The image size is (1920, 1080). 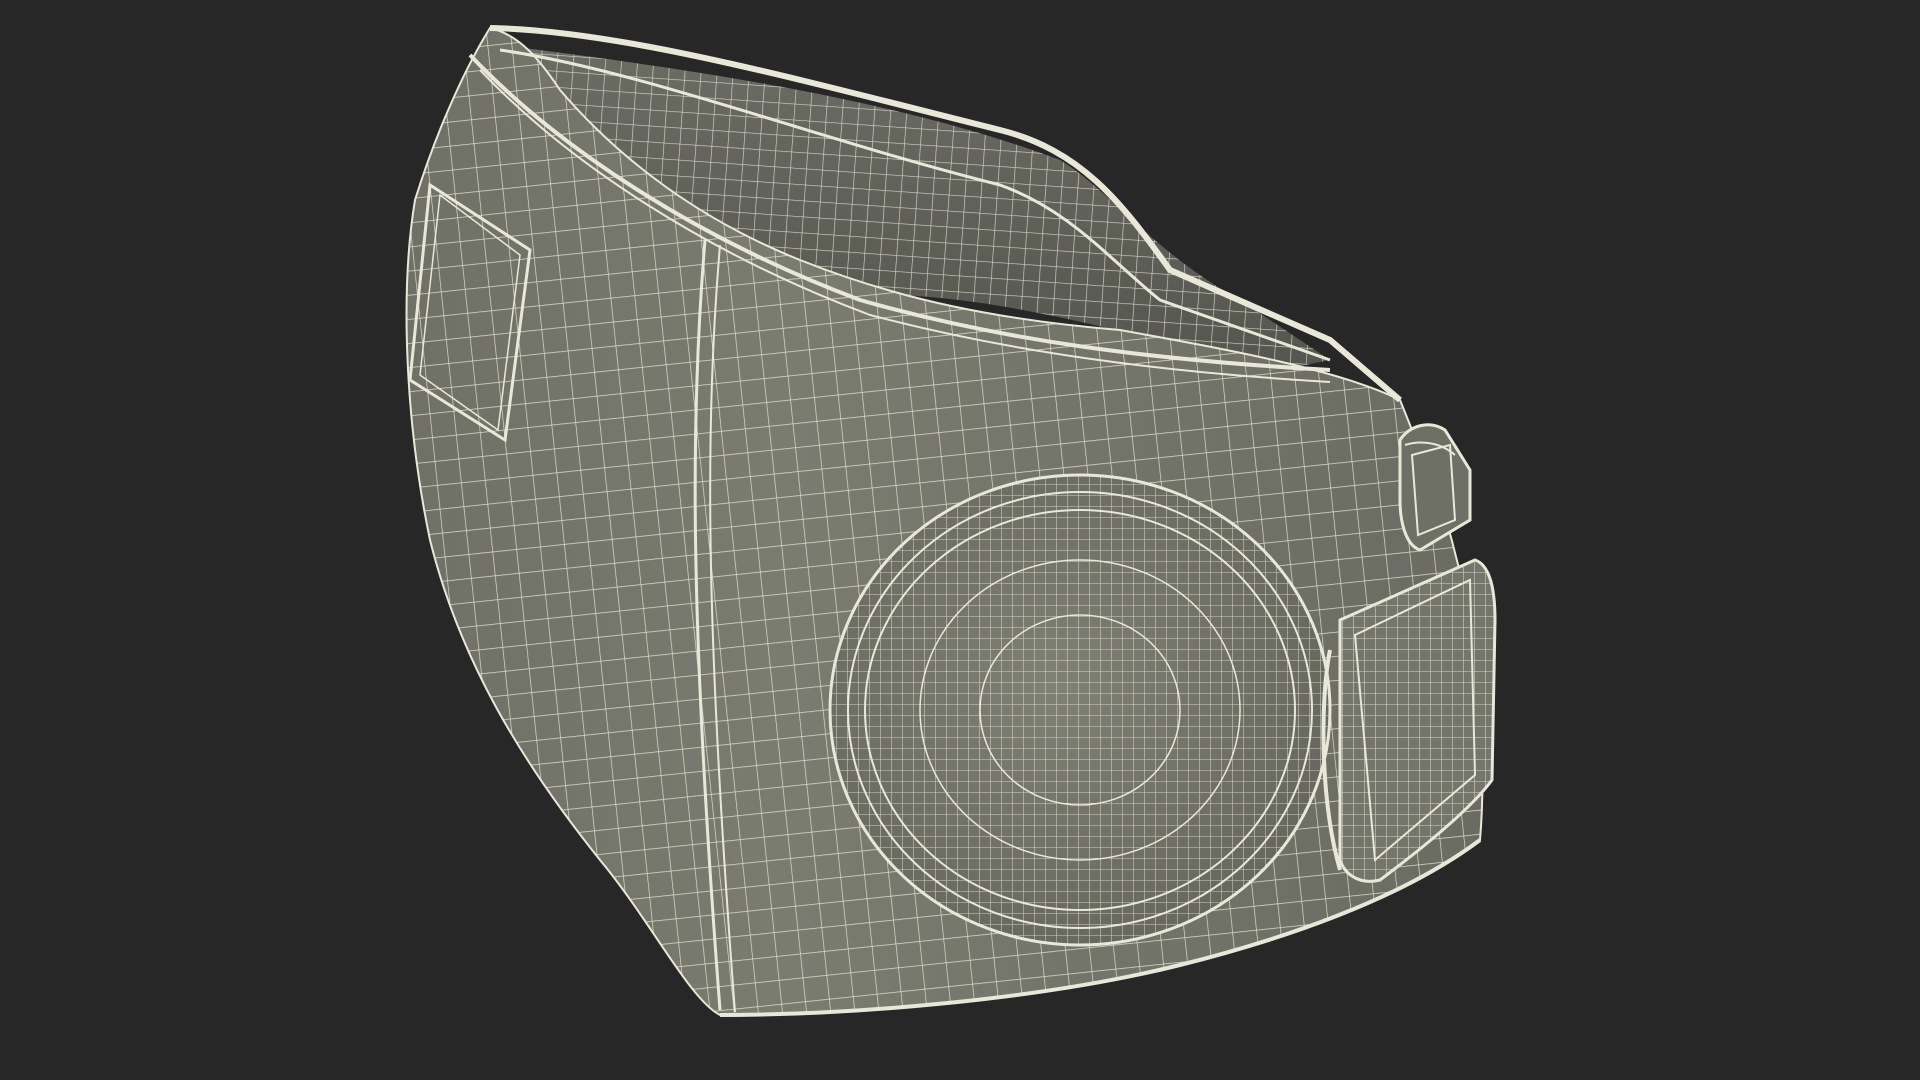 What do you see at coordinates (1080, 710) in the screenshot?
I see `round-pad` at bounding box center [1080, 710].